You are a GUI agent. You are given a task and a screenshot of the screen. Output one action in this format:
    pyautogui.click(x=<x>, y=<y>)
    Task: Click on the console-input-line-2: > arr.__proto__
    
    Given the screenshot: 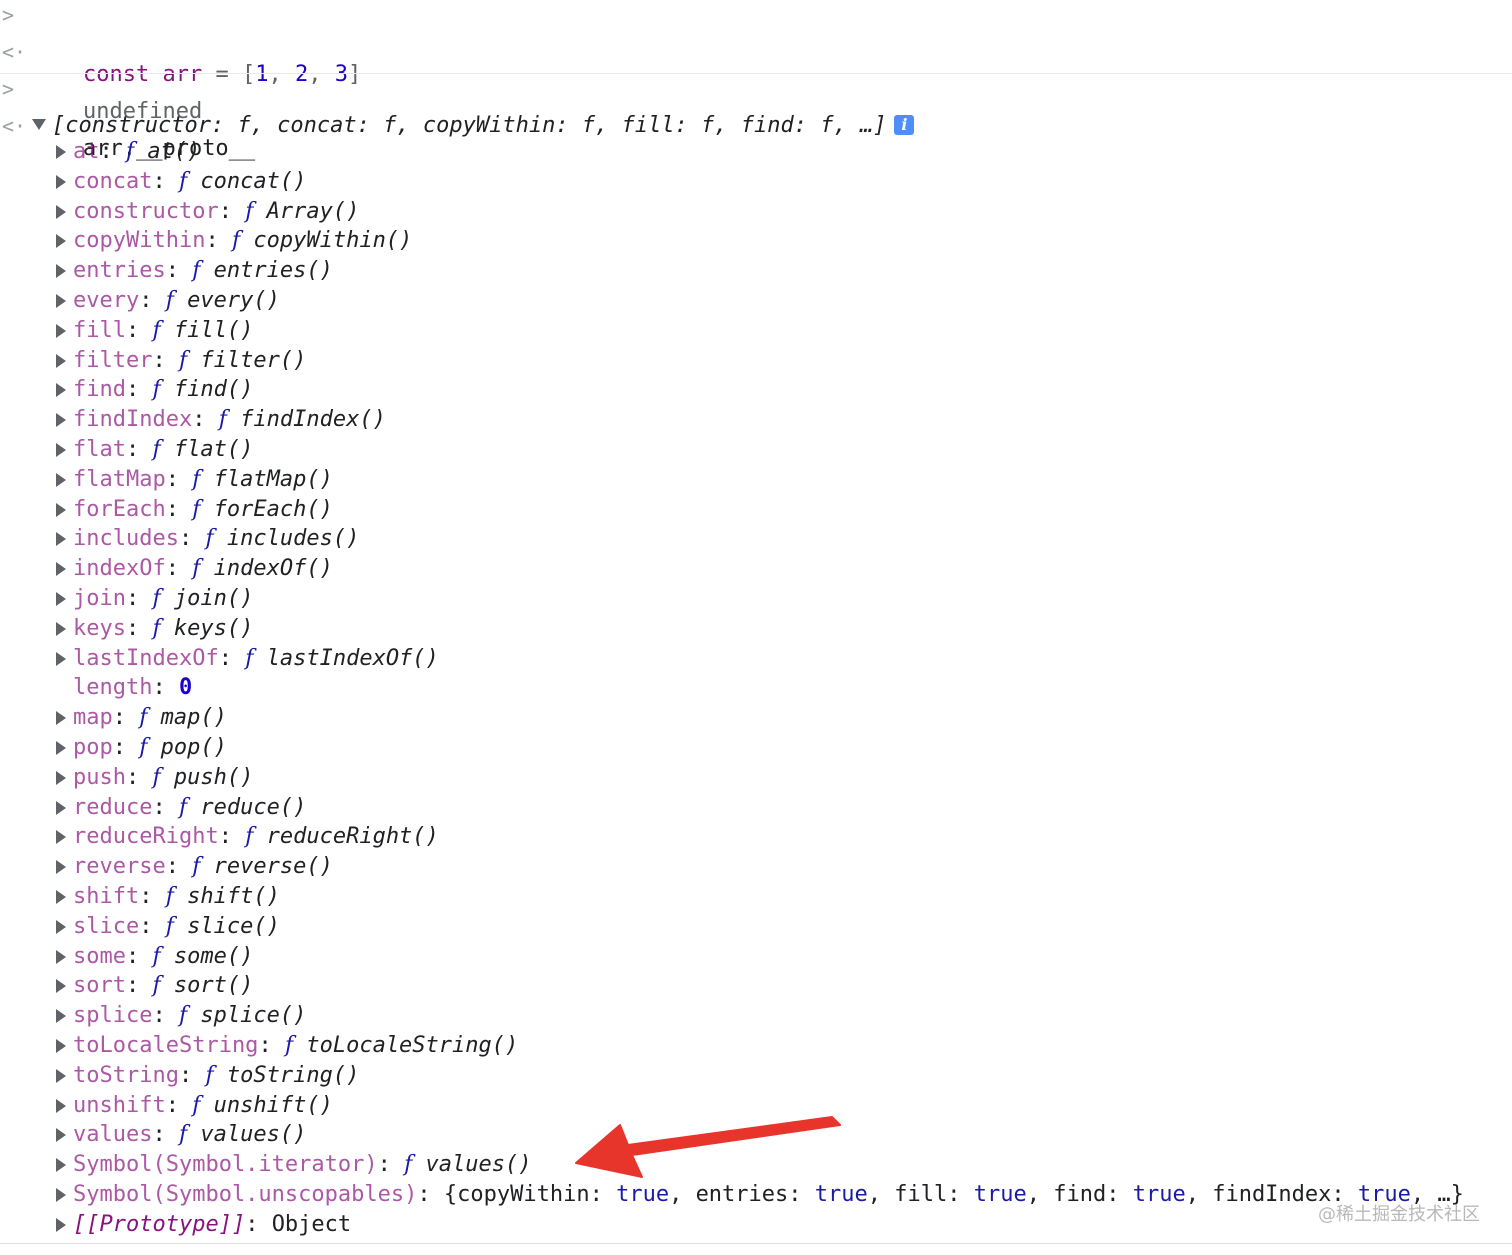 What is the action you would take?
    pyautogui.click(x=756, y=117)
    